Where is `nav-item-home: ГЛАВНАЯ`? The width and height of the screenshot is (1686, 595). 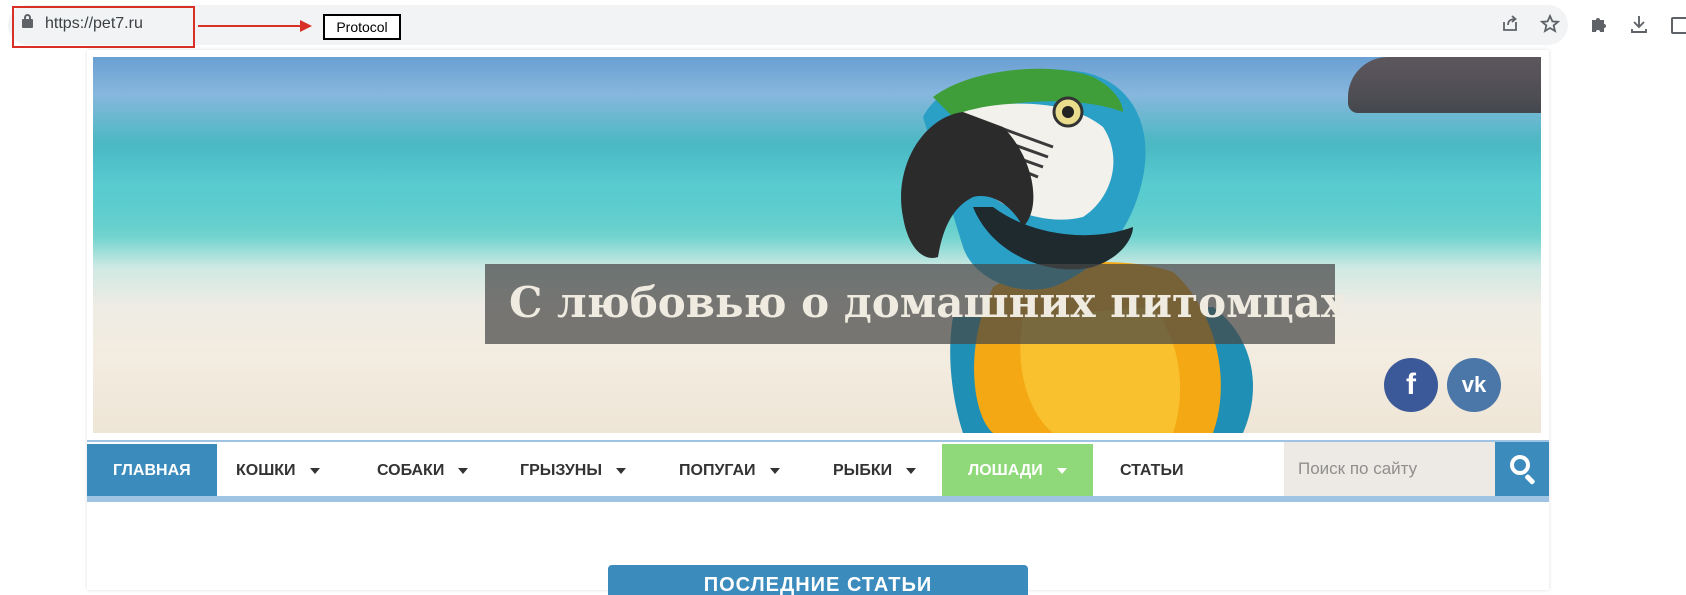
nav-item-home: ГЛАВНАЯ is located at coordinates (152, 471).